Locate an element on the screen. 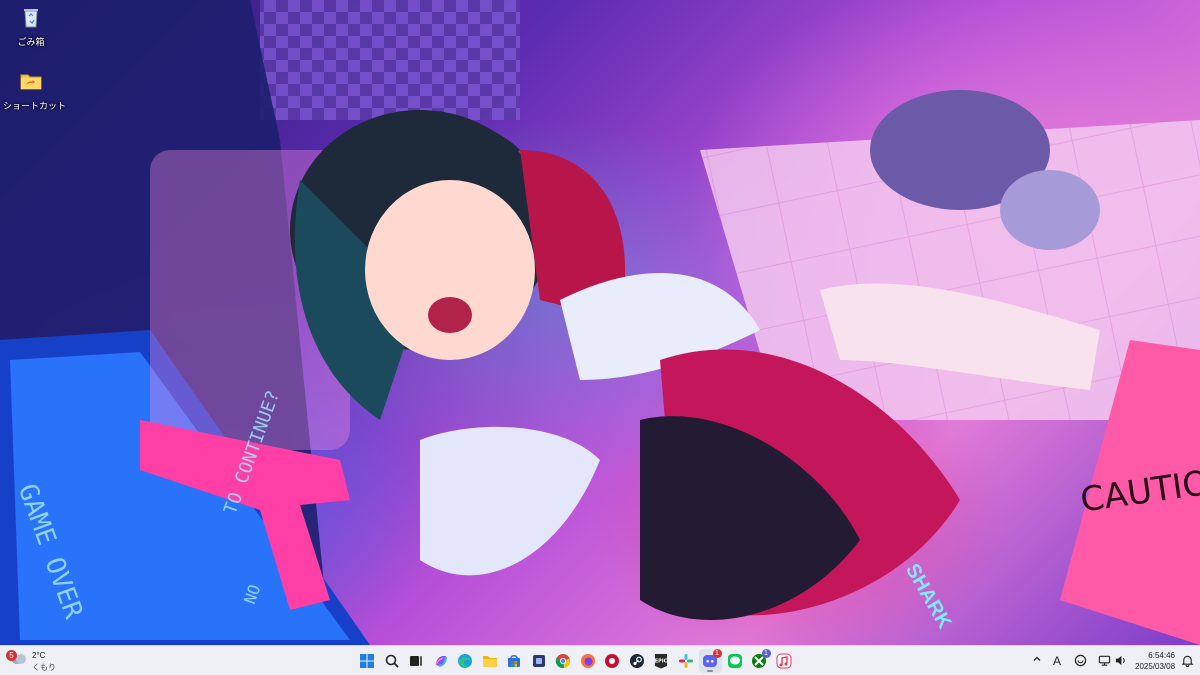 Image resolution: width=1200 pixels, height=675 pixels. tray-overflow-chevron-icon is located at coordinates (1037, 661).